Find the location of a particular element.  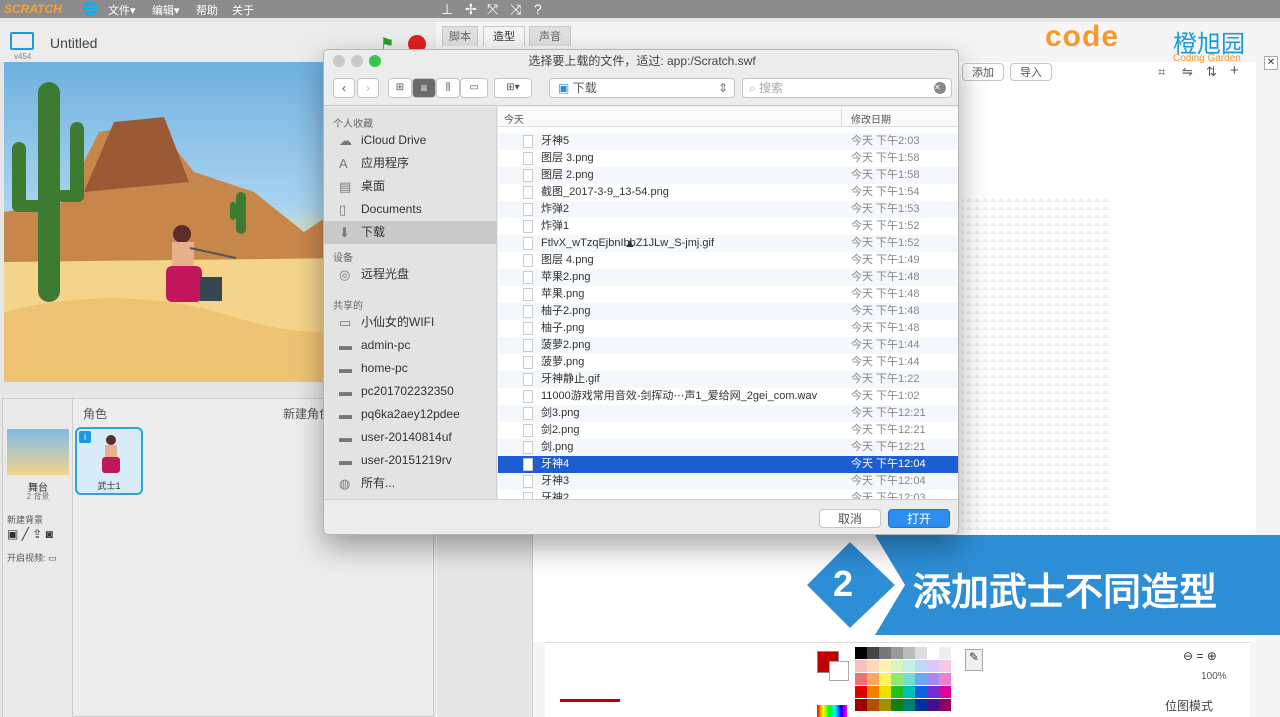

name-column-header: 今天 is located at coordinates (514, 118).